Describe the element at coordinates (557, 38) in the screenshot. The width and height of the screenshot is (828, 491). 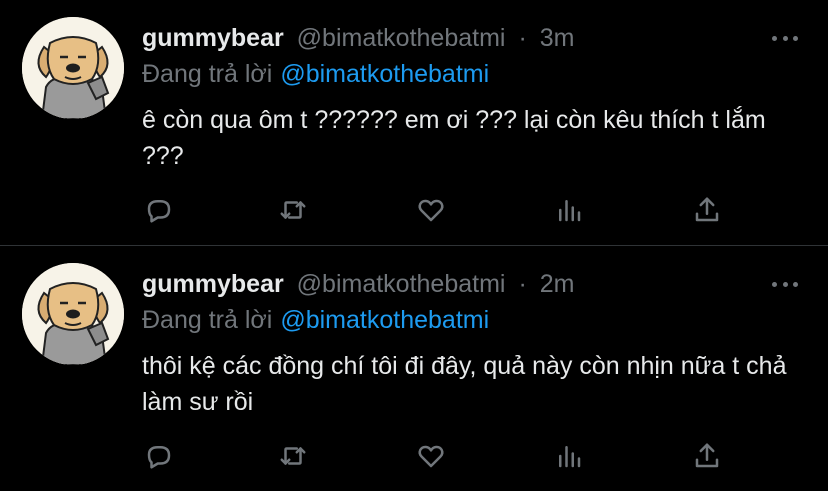
I see `timestamp: 3m` at that location.